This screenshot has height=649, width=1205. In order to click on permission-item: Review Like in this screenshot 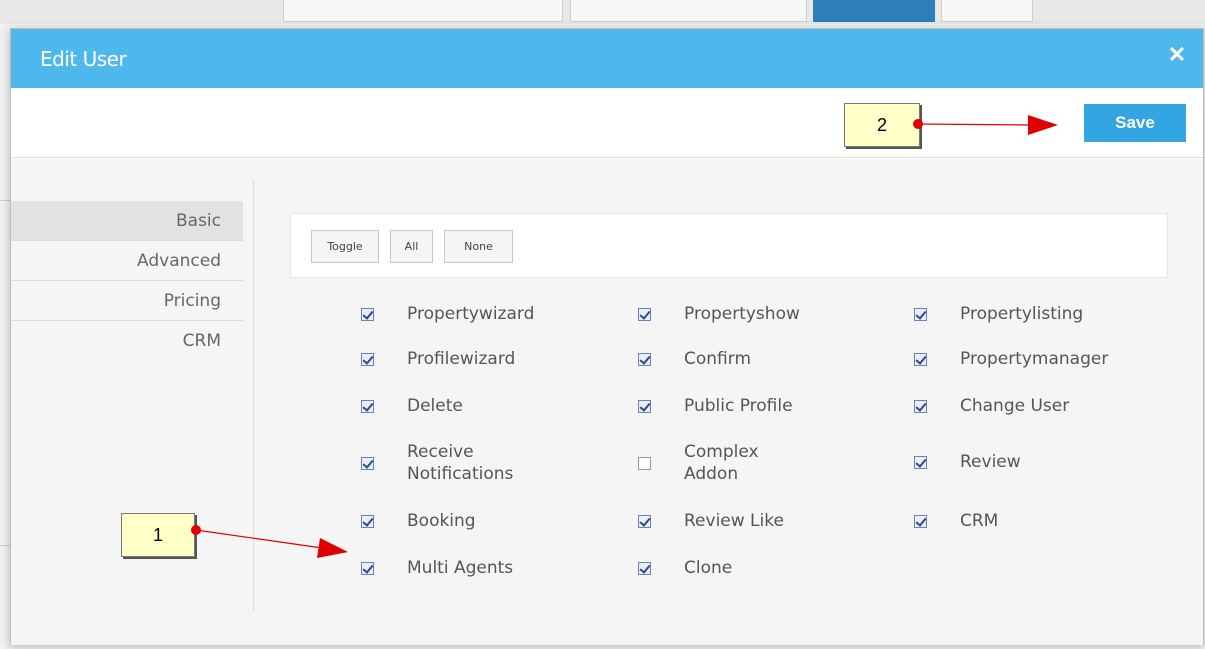, I will do `click(711, 521)`.